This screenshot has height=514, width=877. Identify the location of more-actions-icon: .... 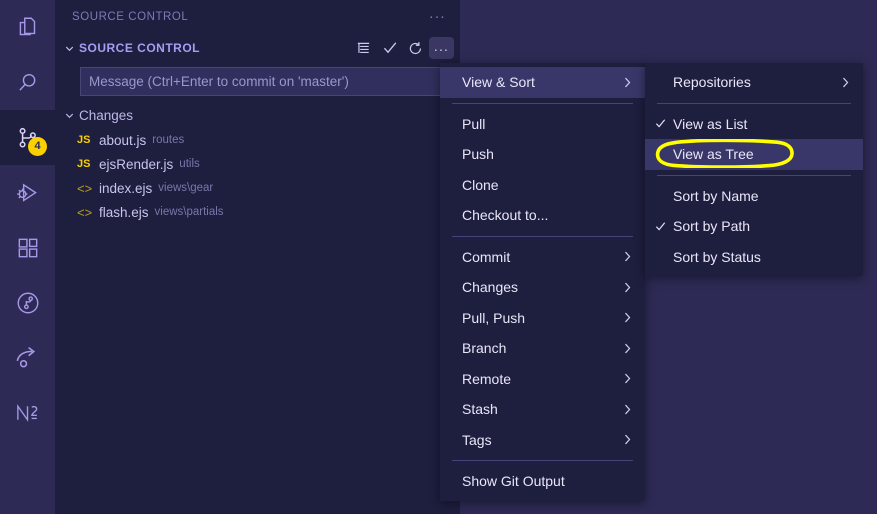
(441, 48).